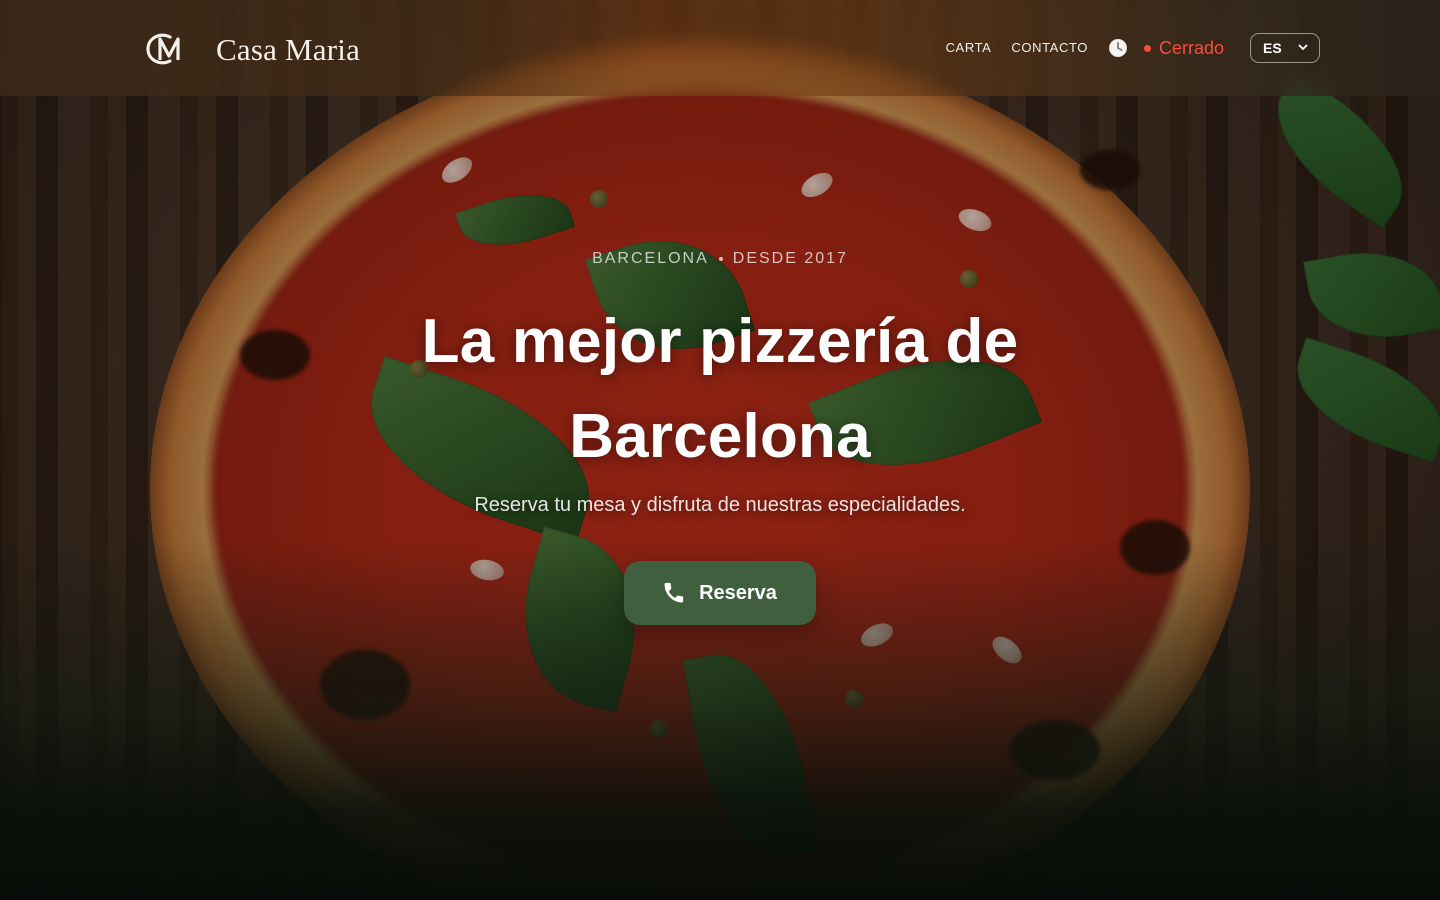 Image resolution: width=1440 pixels, height=900 pixels. What do you see at coordinates (1191, 47) in the screenshot?
I see `status-label: Cerrado` at bounding box center [1191, 47].